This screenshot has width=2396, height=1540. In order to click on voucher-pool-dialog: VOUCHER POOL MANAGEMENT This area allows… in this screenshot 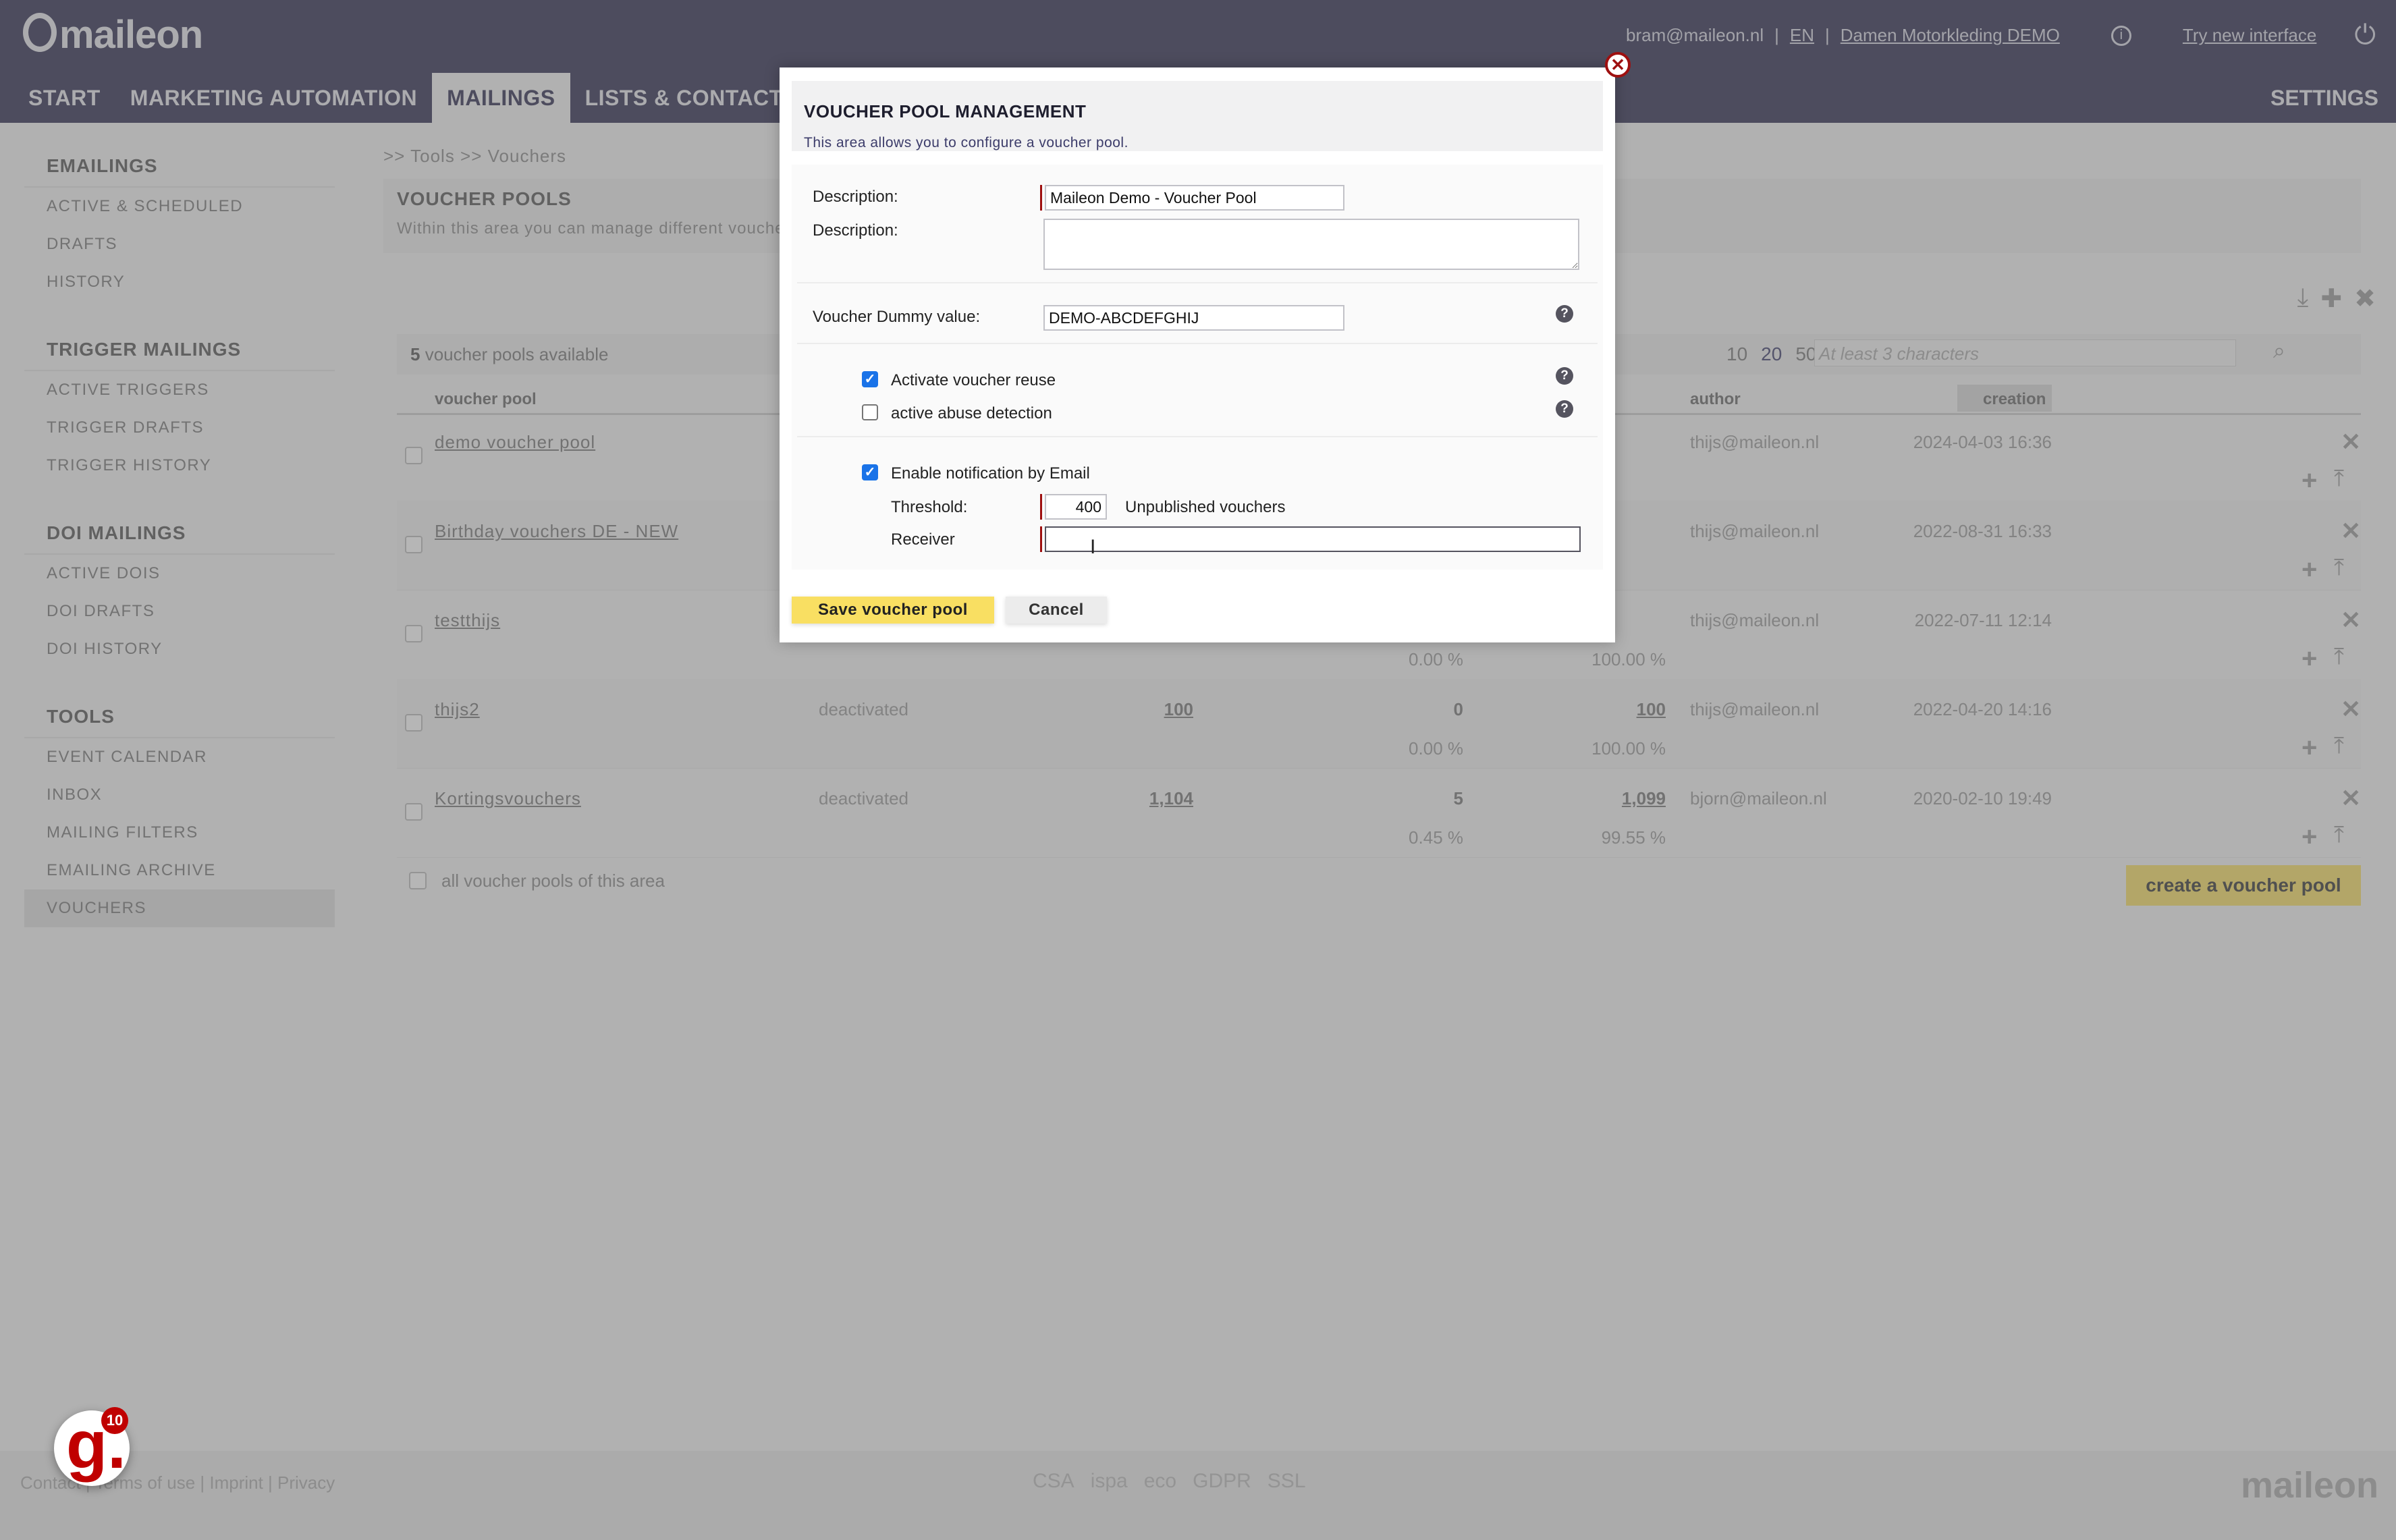, I will do `click(1198, 355)`.